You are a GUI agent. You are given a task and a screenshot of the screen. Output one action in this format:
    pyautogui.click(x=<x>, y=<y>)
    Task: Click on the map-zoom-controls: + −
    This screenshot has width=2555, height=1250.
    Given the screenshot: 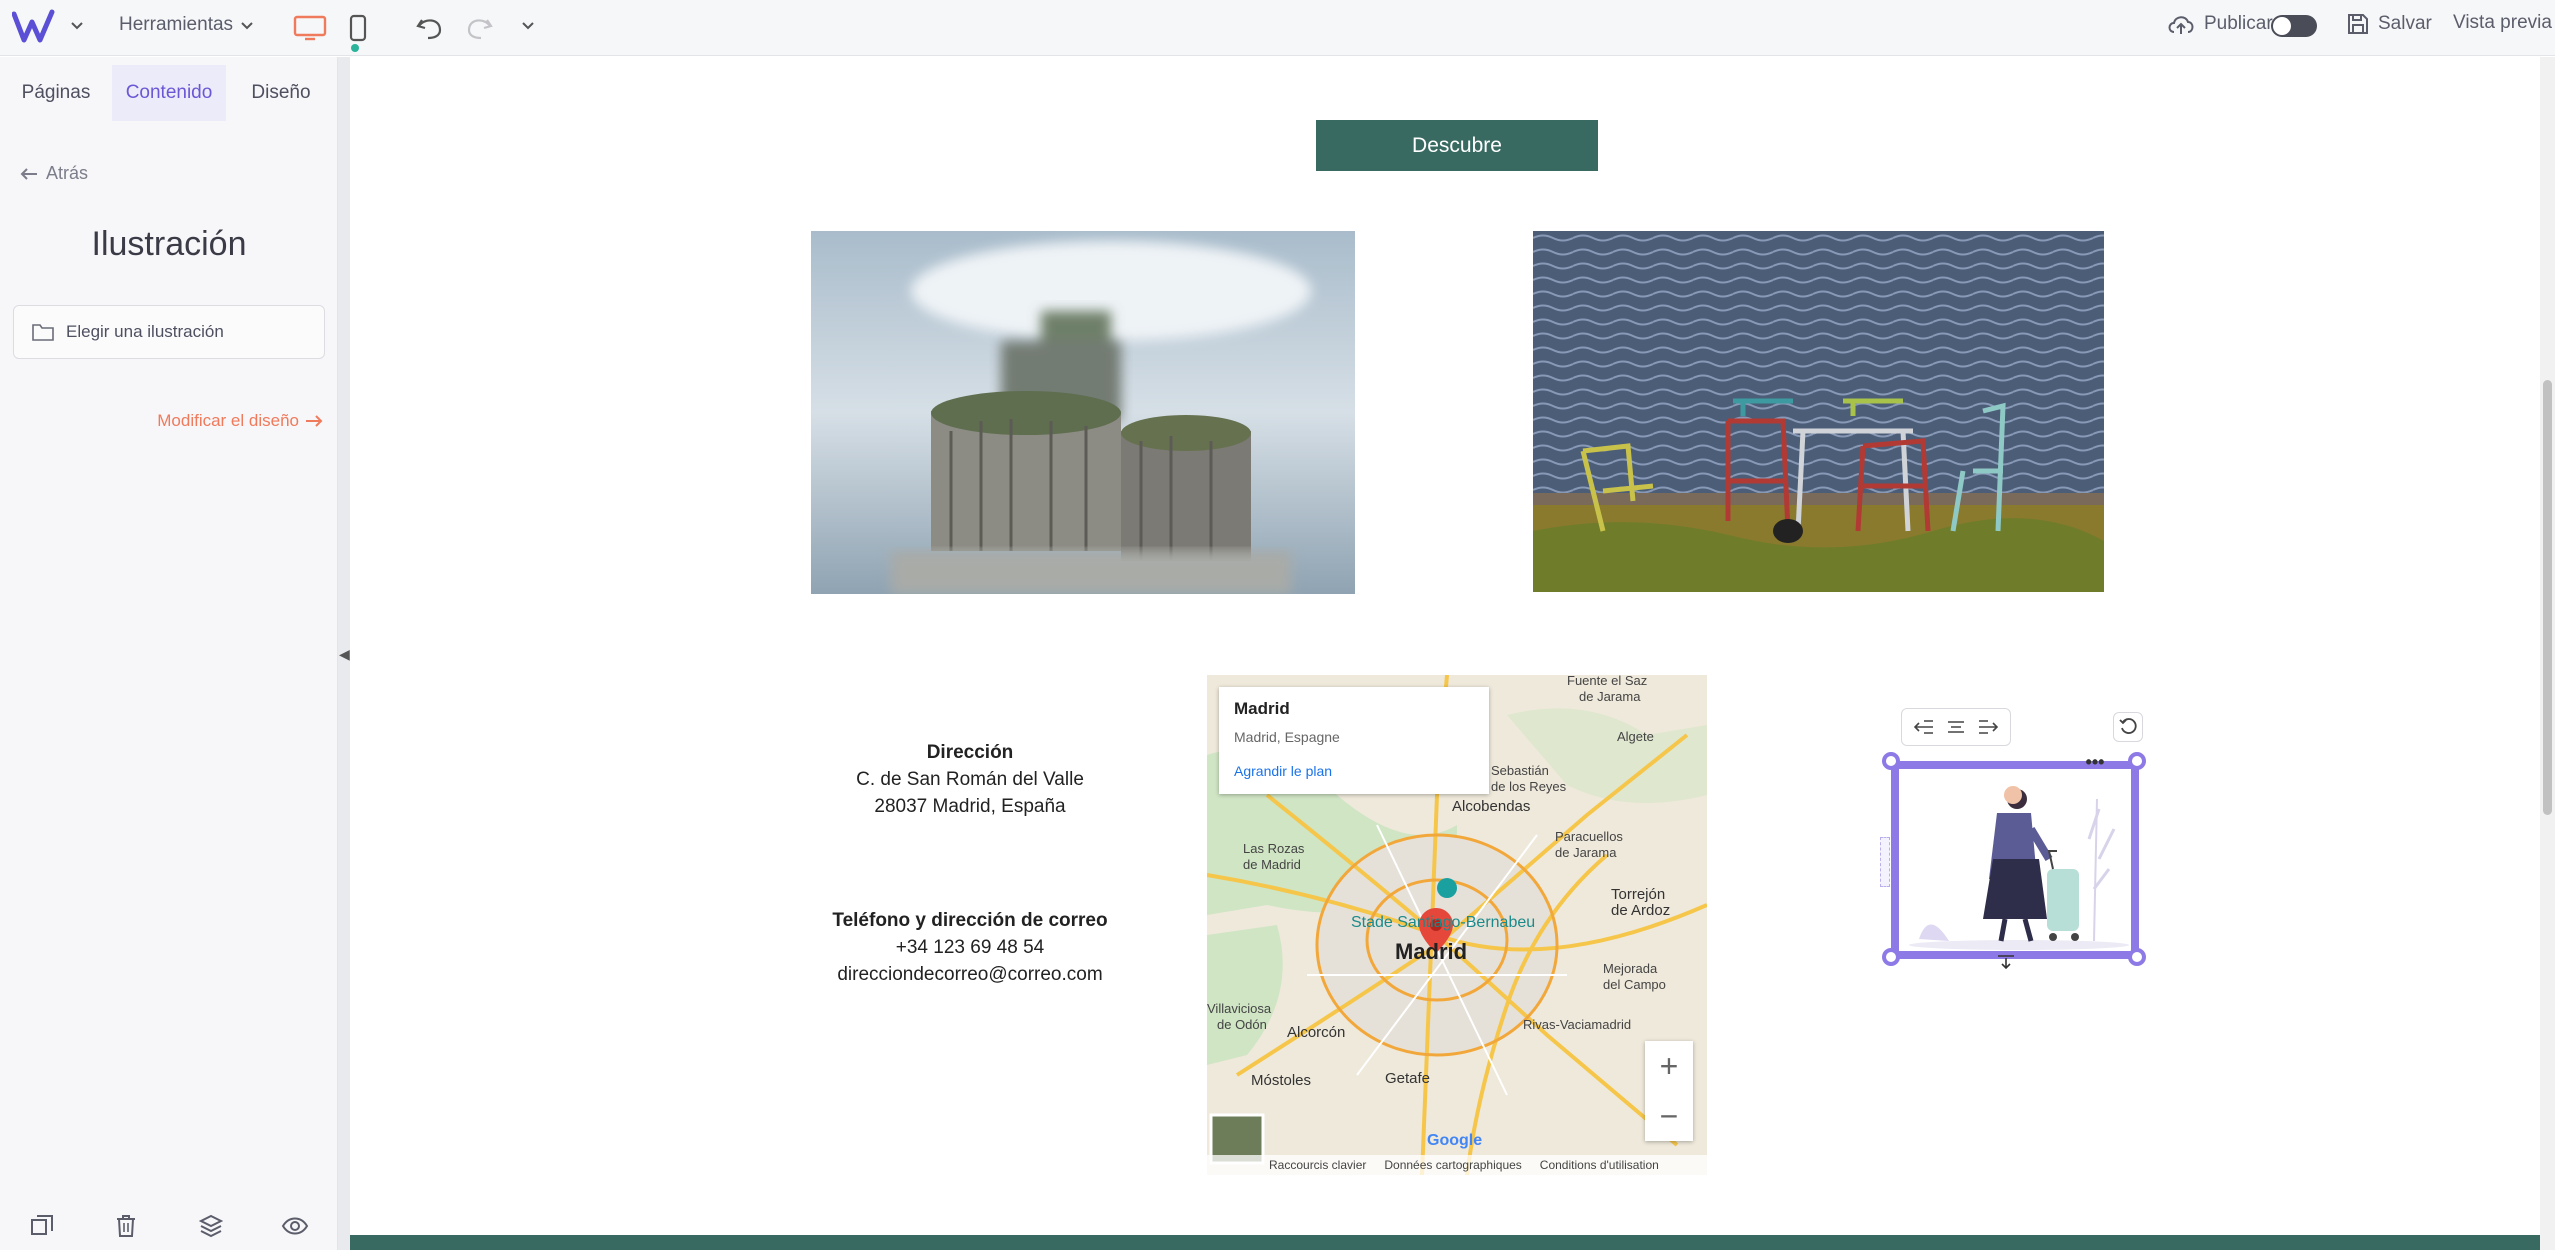 What is the action you would take?
    pyautogui.click(x=1669, y=1091)
    